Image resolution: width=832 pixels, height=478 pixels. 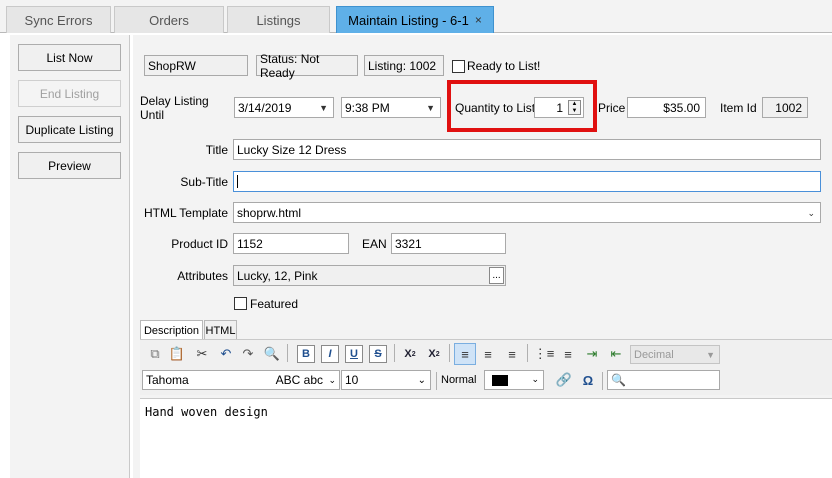 I want to click on paragraph-style: Normal, so click(x=458, y=380).